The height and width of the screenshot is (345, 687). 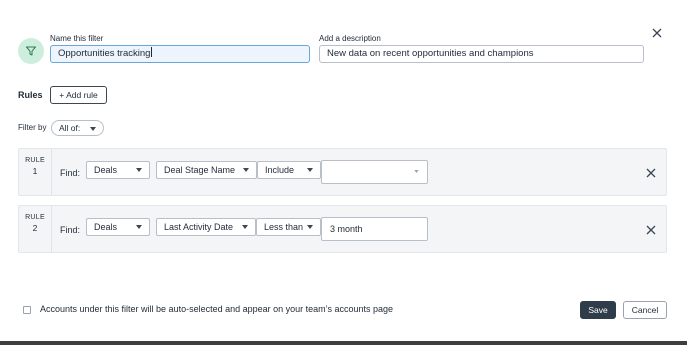 What do you see at coordinates (31, 51) in the screenshot?
I see `filter-funnel-icon` at bounding box center [31, 51].